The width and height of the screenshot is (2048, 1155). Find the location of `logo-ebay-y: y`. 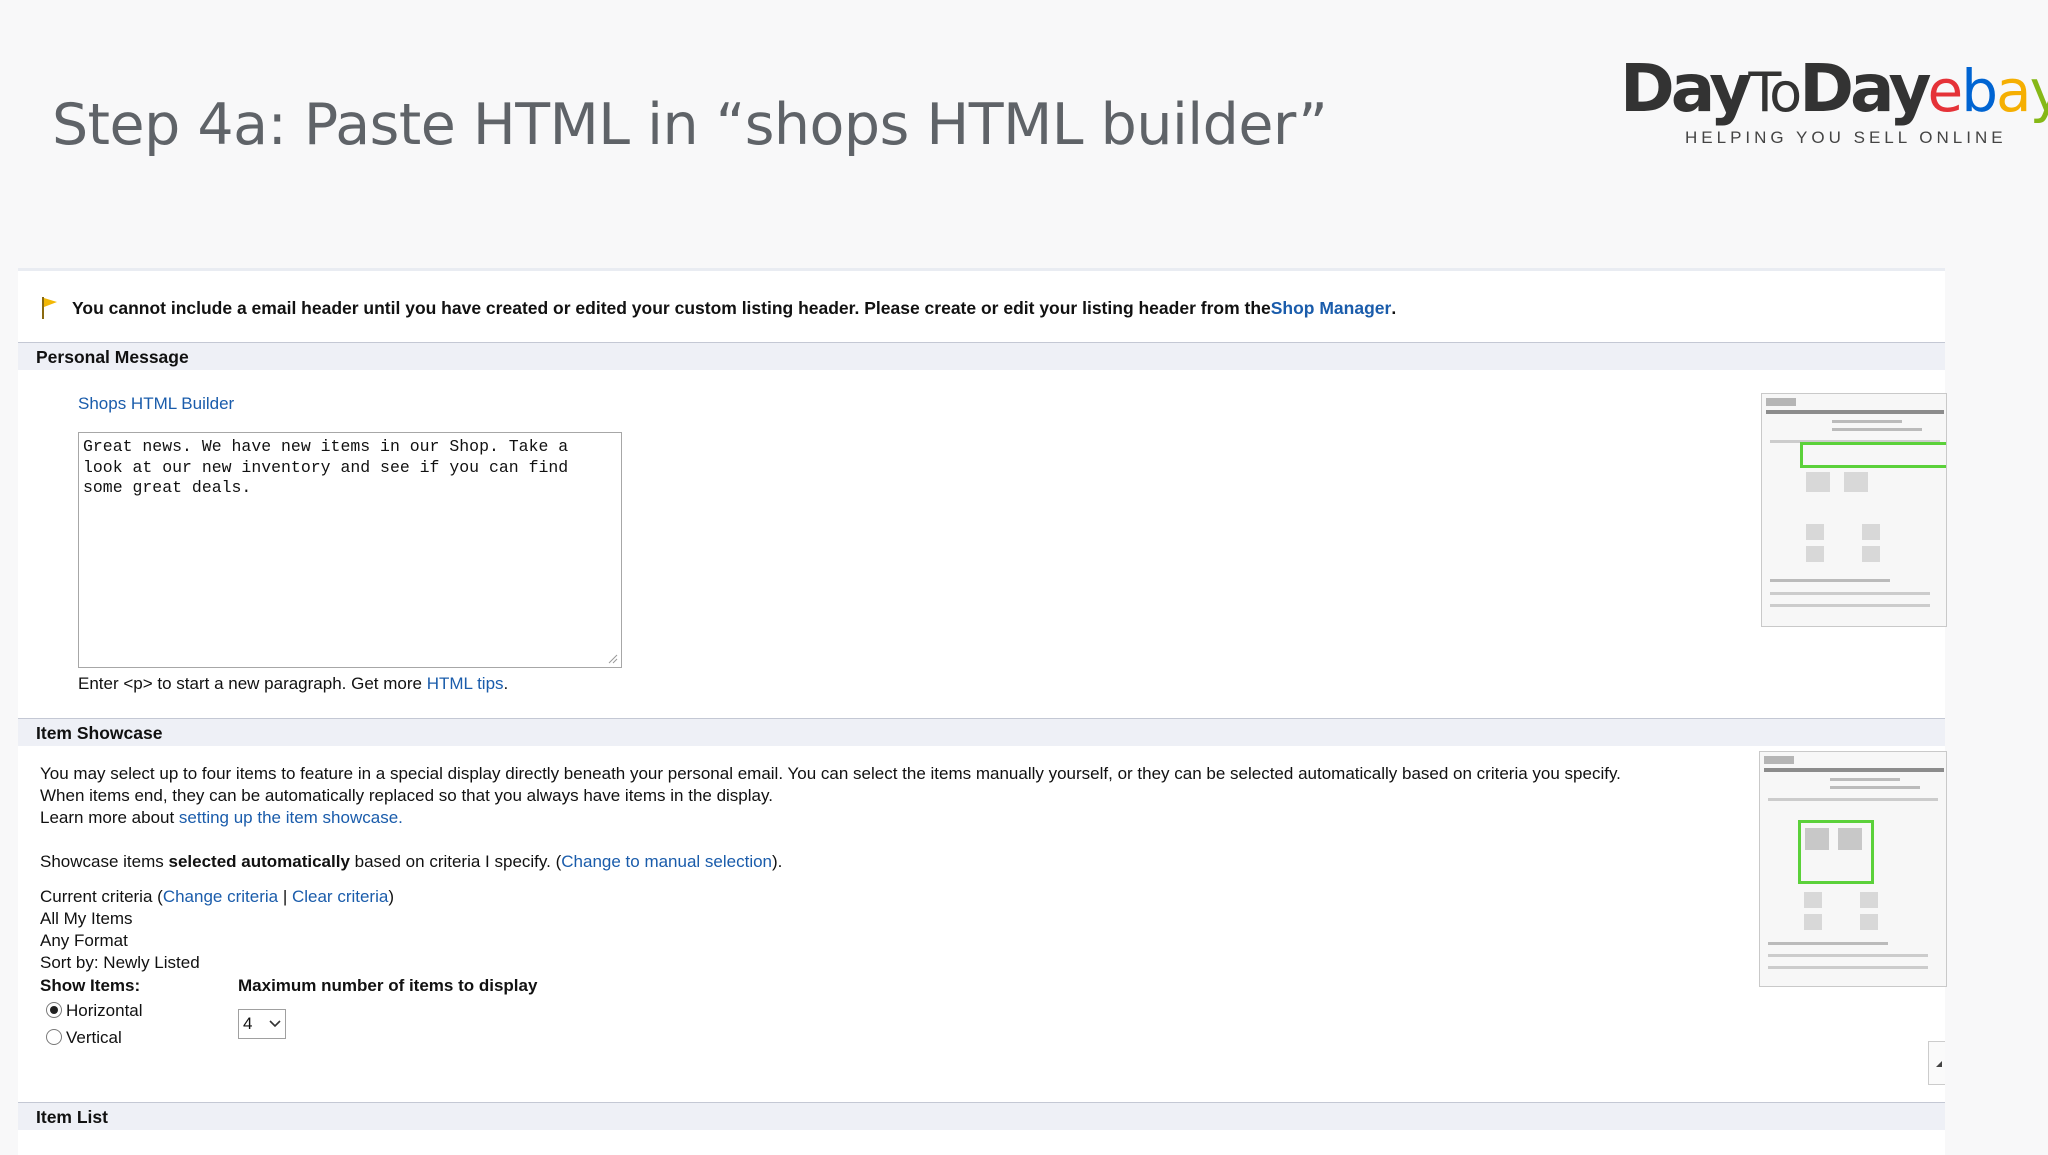

logo-ebay-y: y is located at coordinates (2038, 91).